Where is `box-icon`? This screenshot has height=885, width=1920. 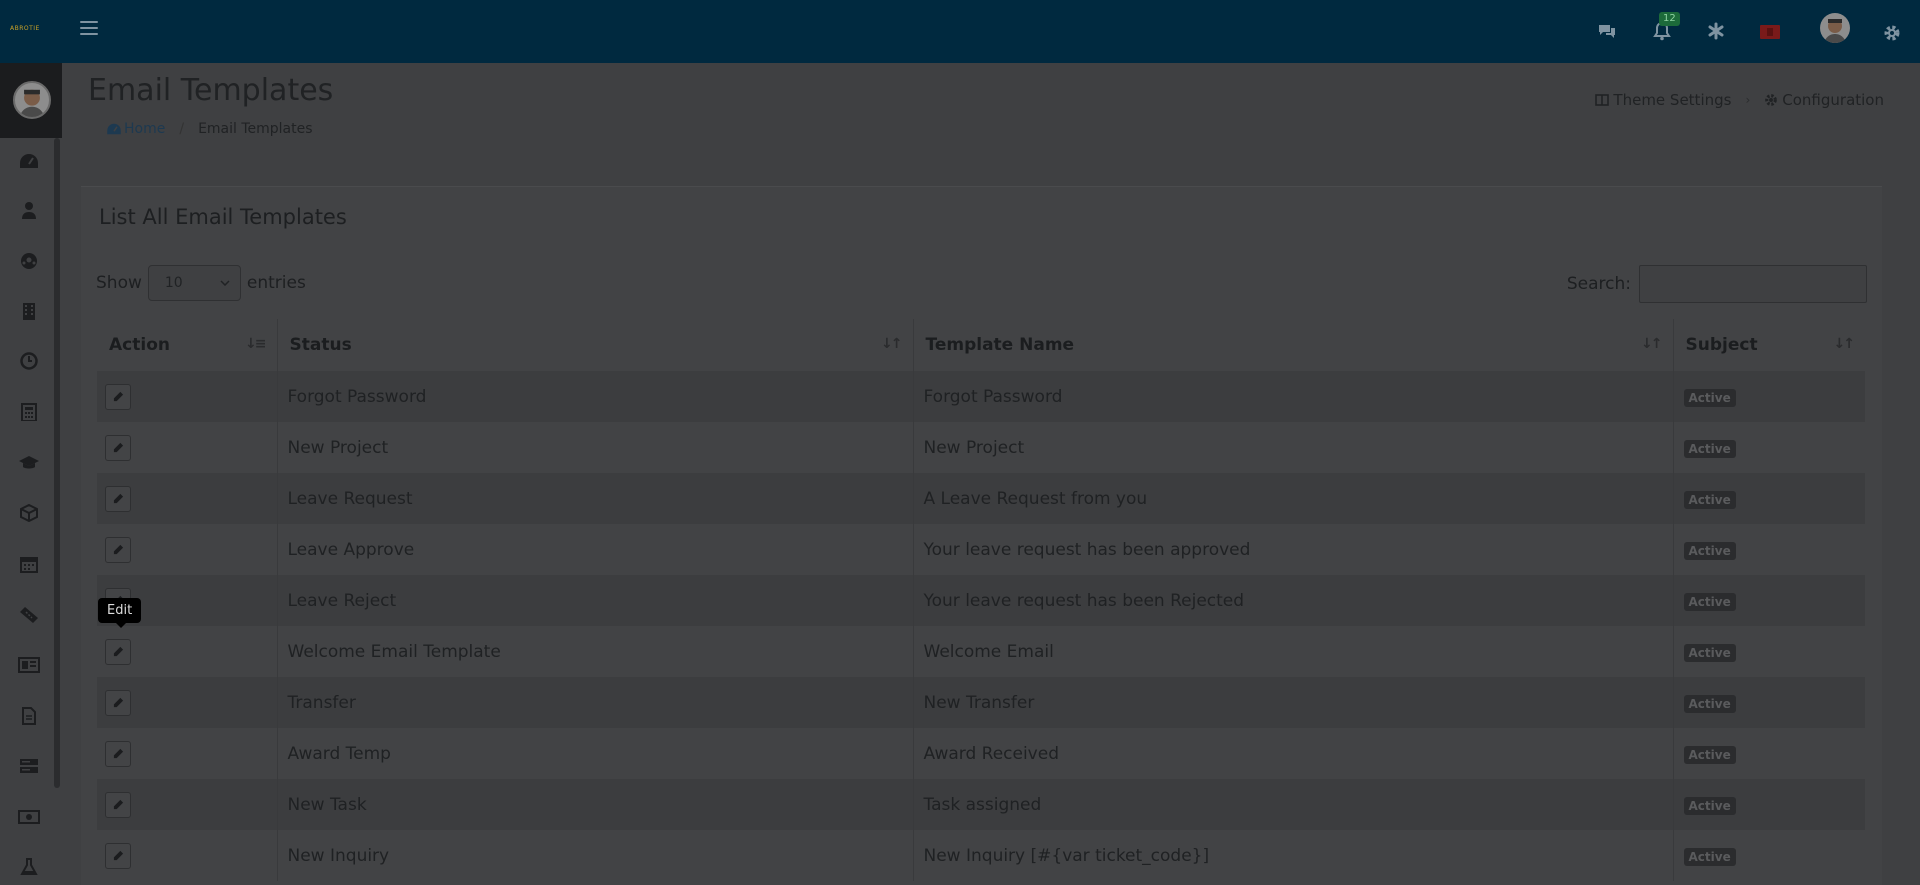 box-icon is located at coordinates (29, 513).